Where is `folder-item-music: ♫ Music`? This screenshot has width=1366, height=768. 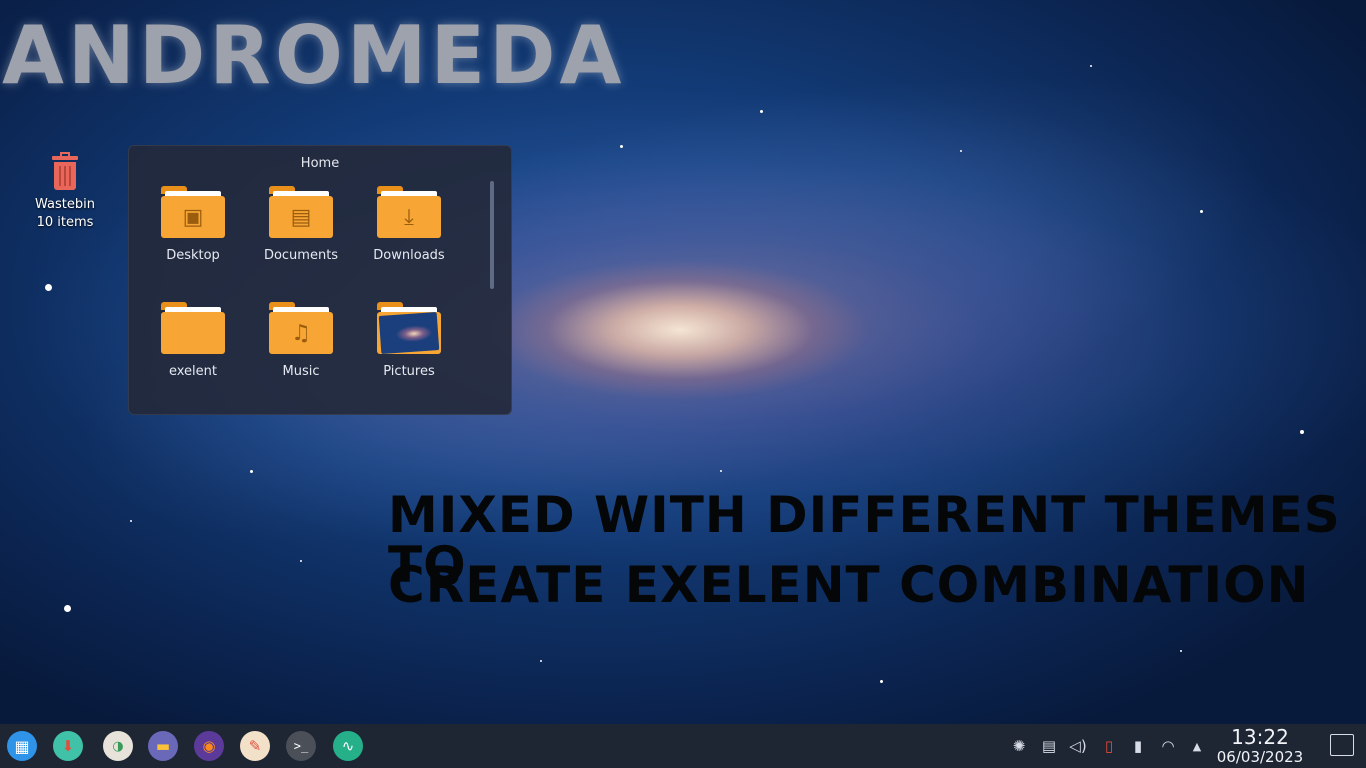
folder-item-music: ♫ Music is located at coordinates (301, 340).